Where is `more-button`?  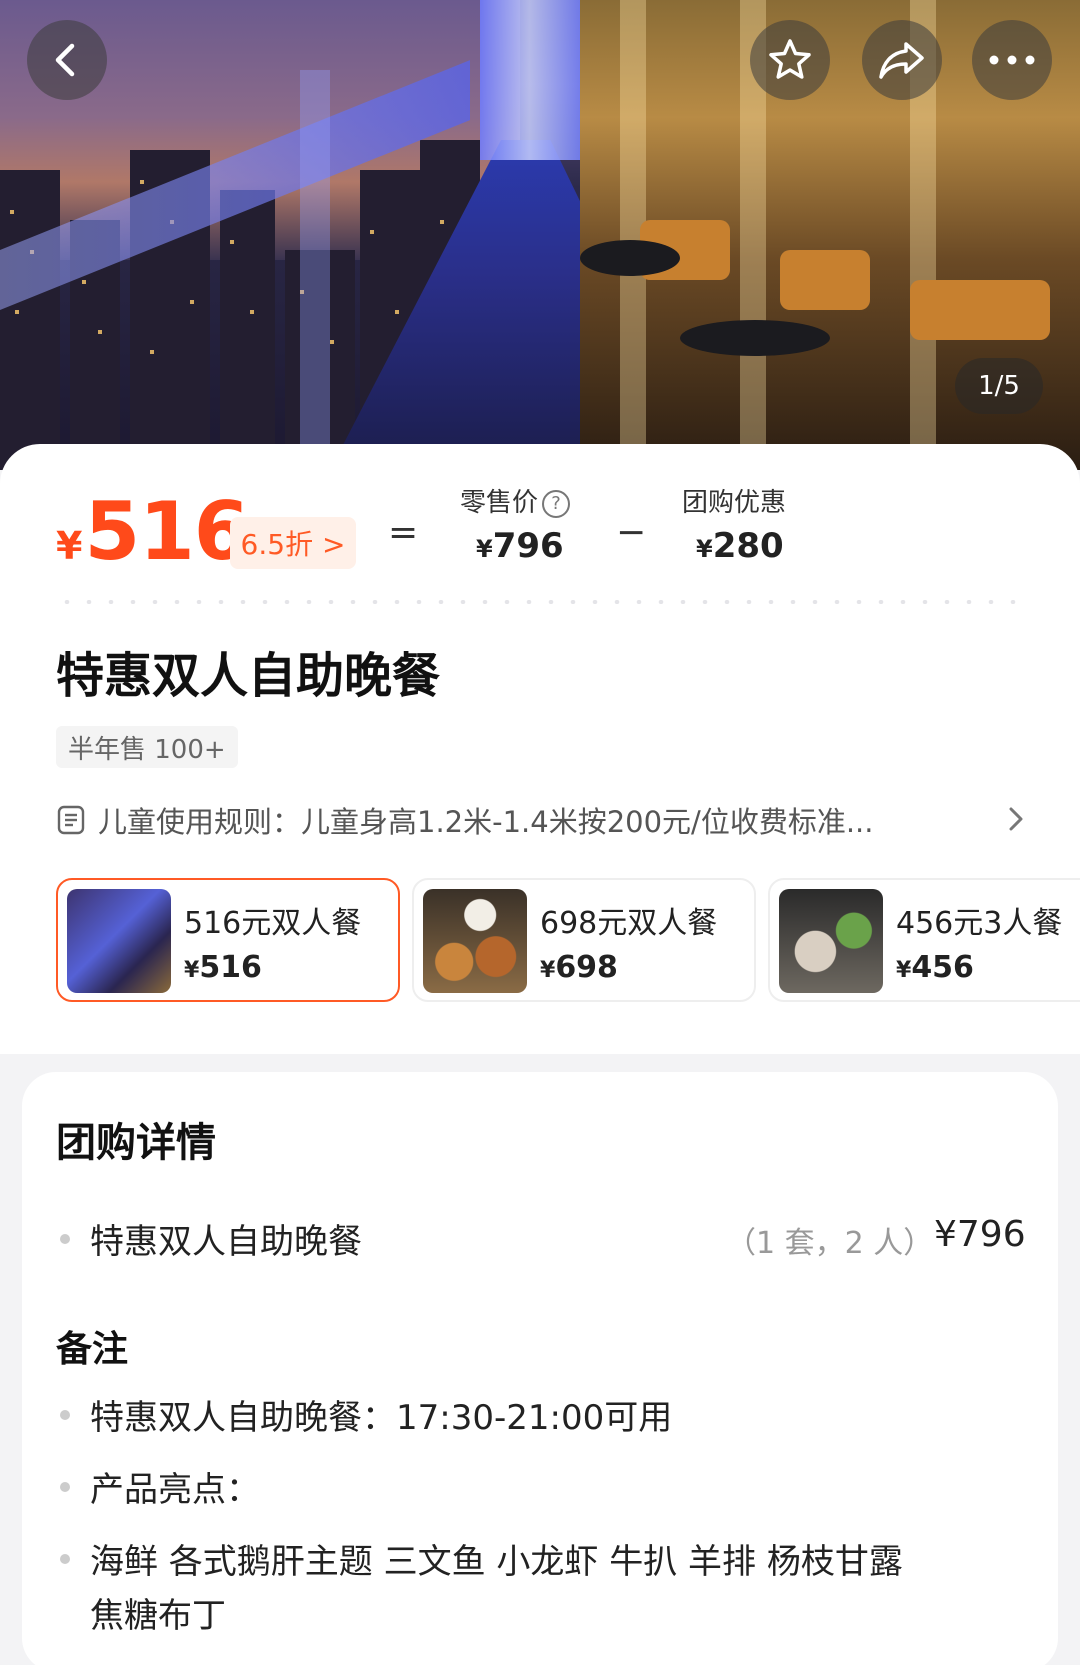 more-button is located at coordinates (1012, 60).